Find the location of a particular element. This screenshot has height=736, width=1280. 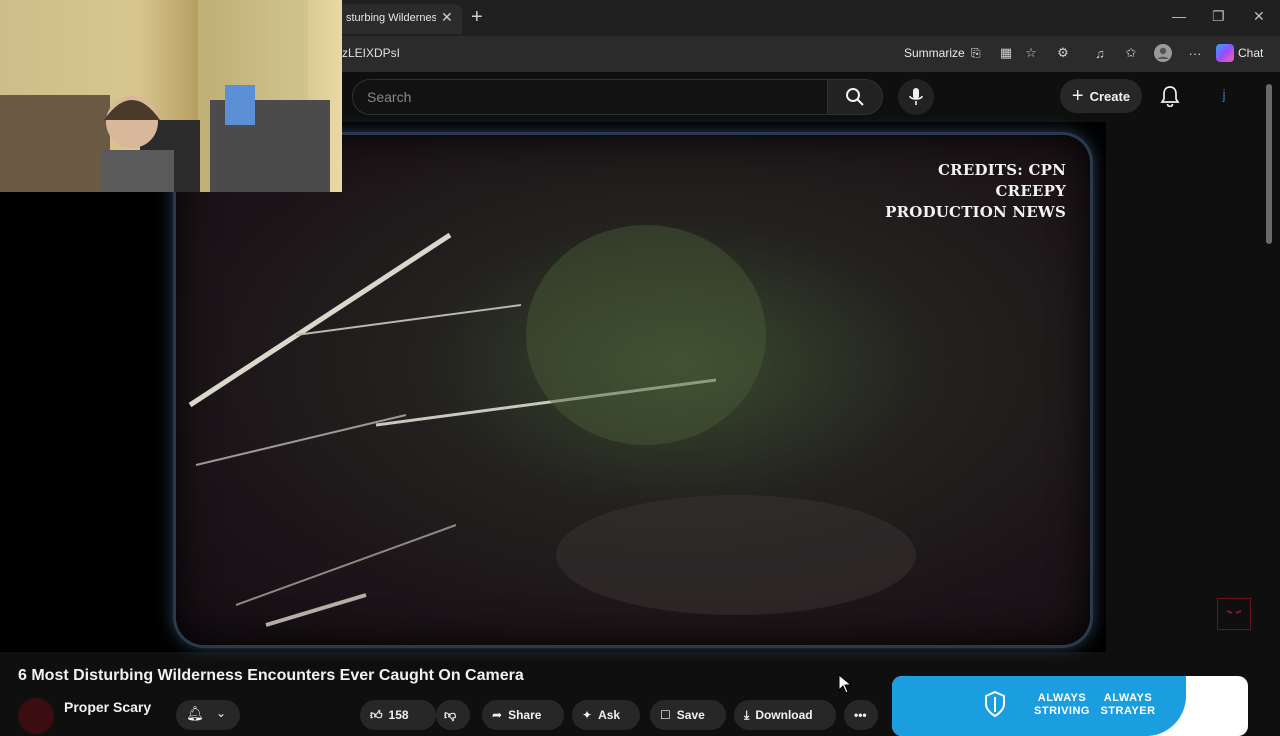

mouse-cursor-icon is located at coordinates (845, 686).